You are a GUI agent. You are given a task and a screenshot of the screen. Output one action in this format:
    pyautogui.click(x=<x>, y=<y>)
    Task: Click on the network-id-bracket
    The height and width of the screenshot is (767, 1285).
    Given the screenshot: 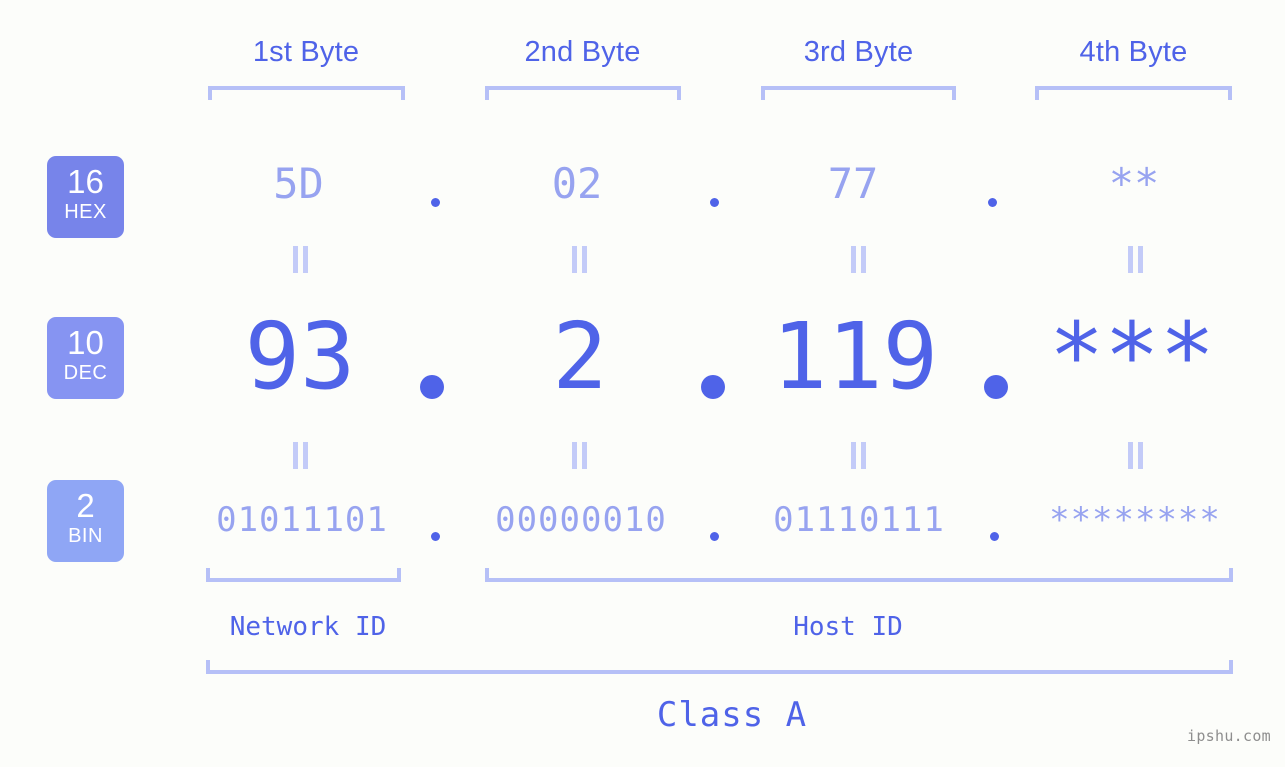 What is the action you would take?
    pyautogui.click(x=303, y=575)
    